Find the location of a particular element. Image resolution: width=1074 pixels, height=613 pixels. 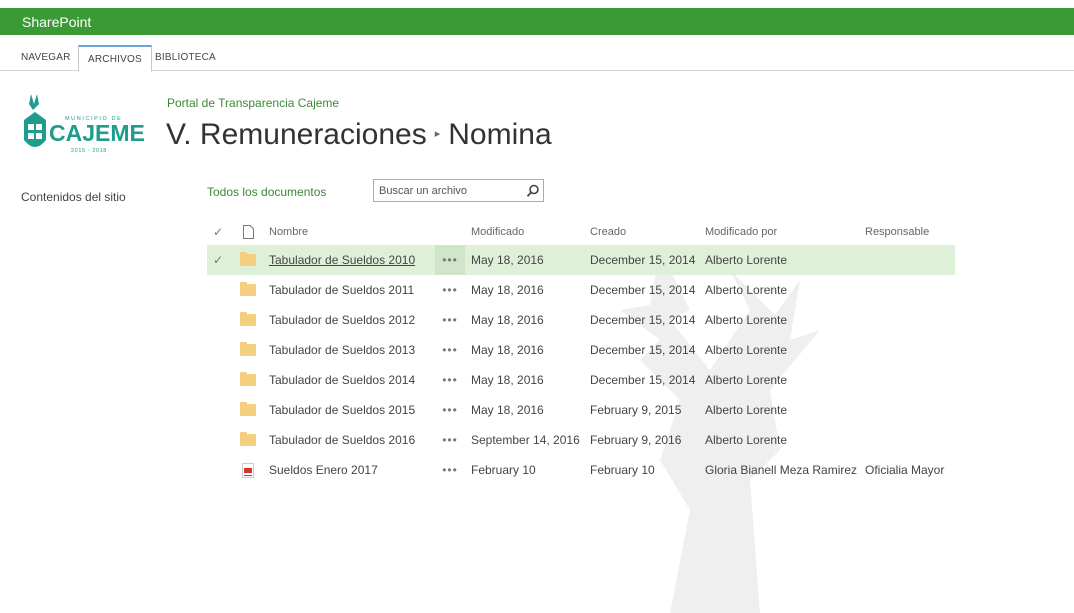

search-input is located at coordinates (449, 190).